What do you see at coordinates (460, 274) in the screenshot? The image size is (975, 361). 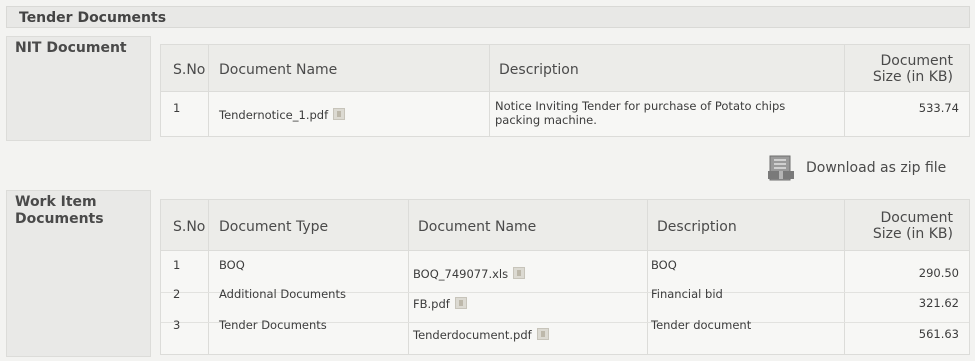 I see `document-name: BOQ_749077.xls` at bounding box center [460, 274].